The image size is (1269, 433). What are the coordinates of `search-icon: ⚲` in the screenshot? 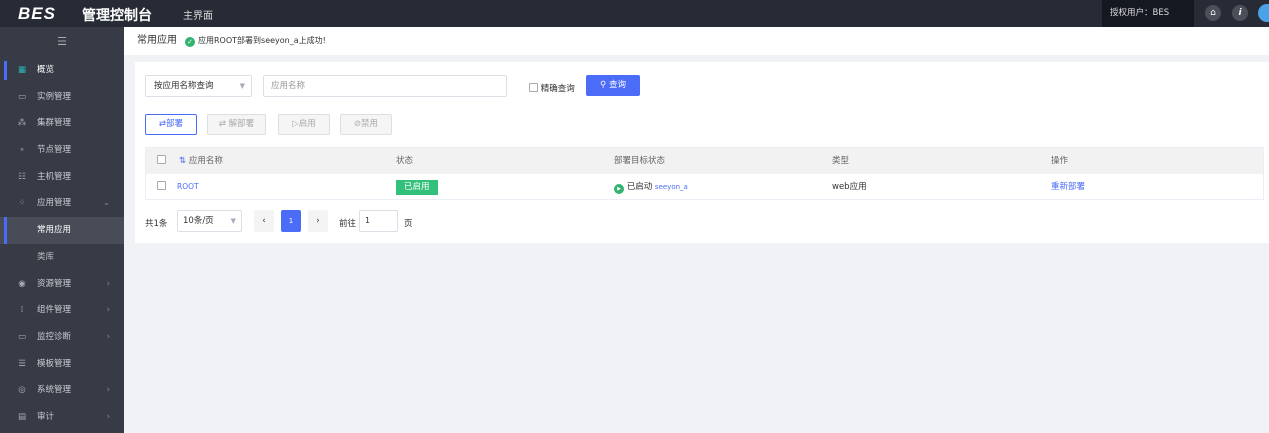 It's located at (603, 85).